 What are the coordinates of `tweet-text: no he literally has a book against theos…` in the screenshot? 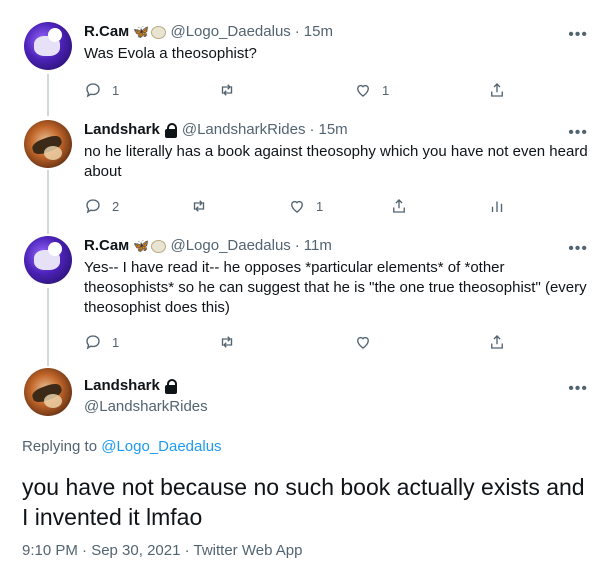 It's located at (336, 161).